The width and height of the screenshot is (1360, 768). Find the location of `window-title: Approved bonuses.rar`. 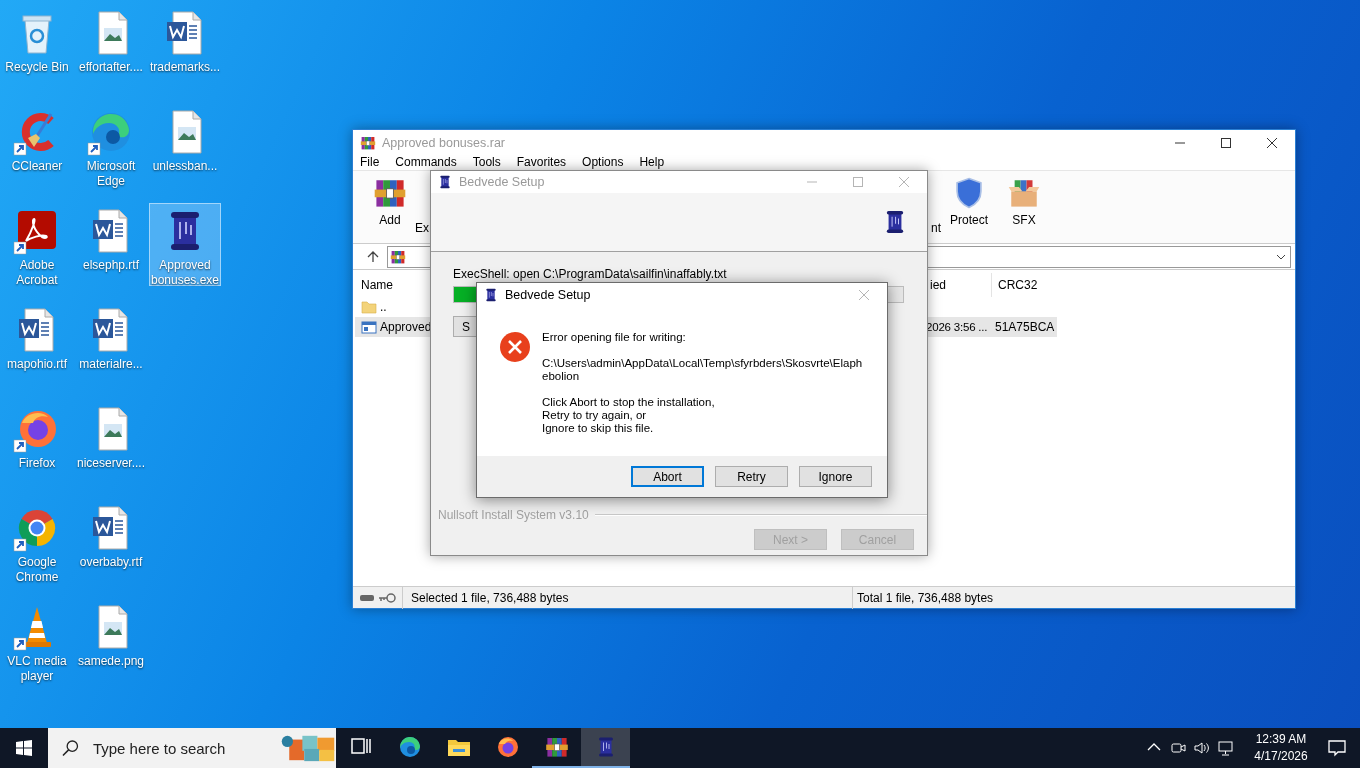

window-title: Approved bonuses.rar is located at coordinates (444, 143).